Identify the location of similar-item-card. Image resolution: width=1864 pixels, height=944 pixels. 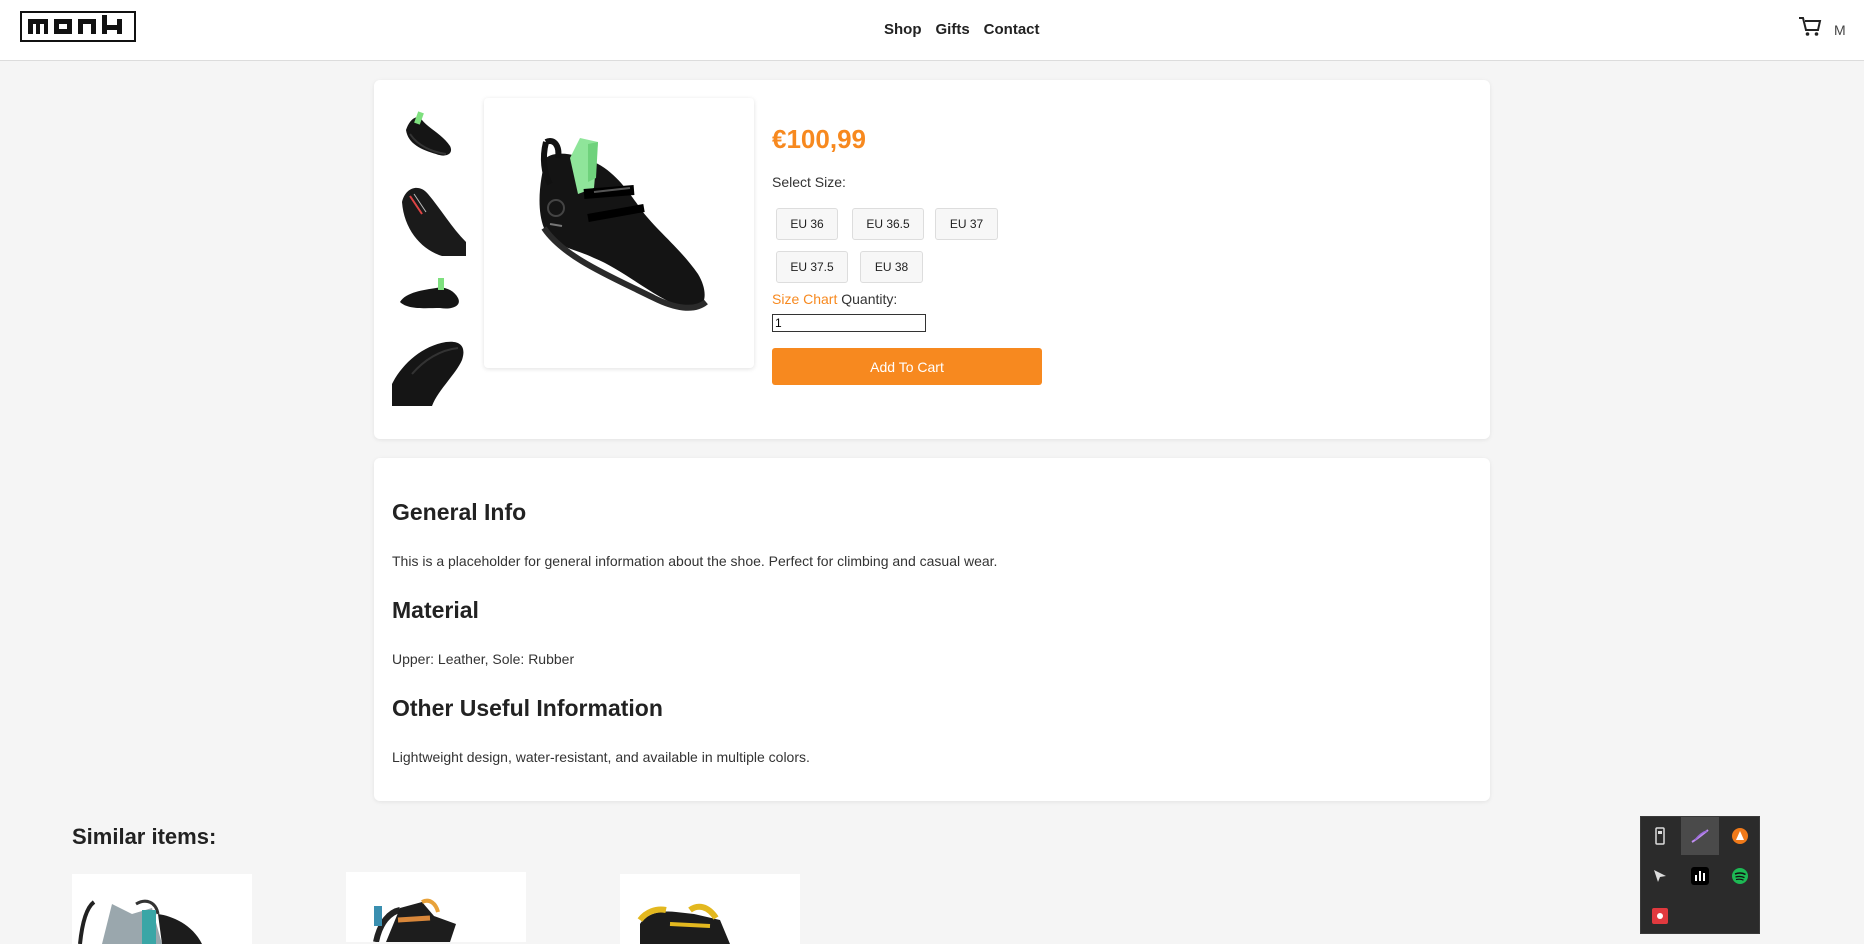
(436, 907).